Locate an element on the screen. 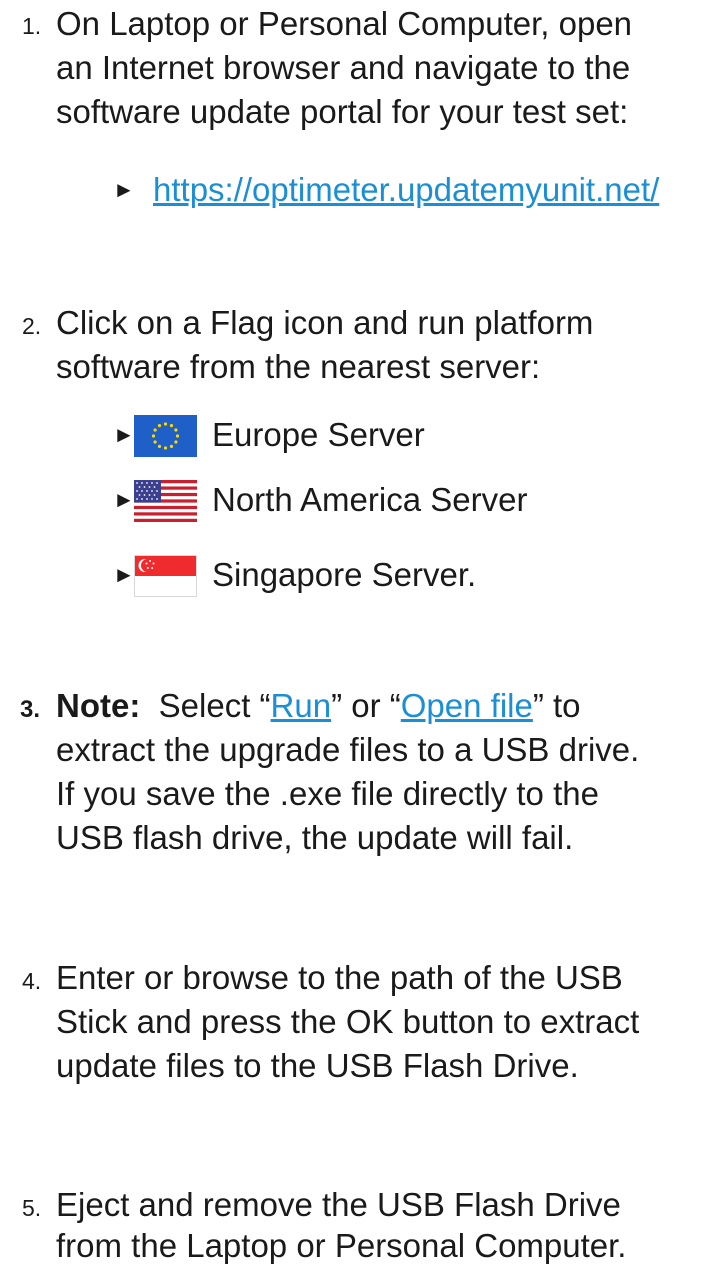 The image size is (726, 1268). step-text-line: an Internet browser and navigate to the is located at coordinates (343, 67).